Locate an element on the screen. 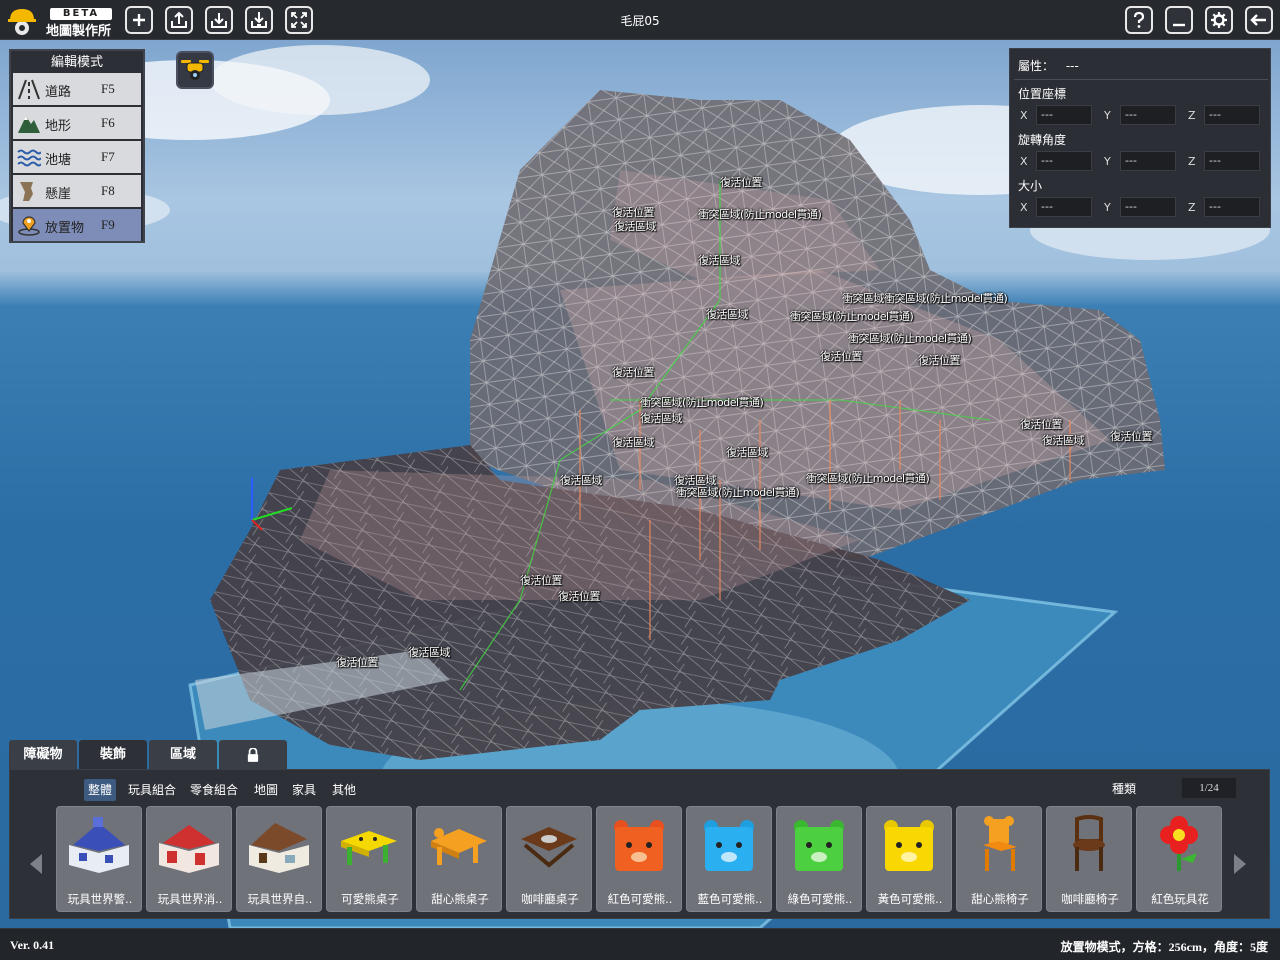  asset-name: 綠色可愛熊.. is located at coordinates (820, 899).